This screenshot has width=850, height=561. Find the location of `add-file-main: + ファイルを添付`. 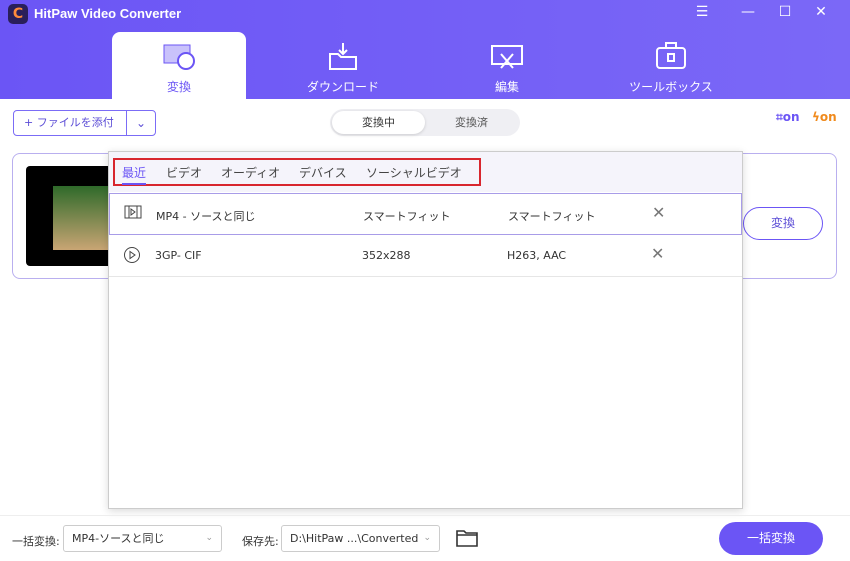

add-file-main: + ファイルを添付 is located at coordinates (70, 123).